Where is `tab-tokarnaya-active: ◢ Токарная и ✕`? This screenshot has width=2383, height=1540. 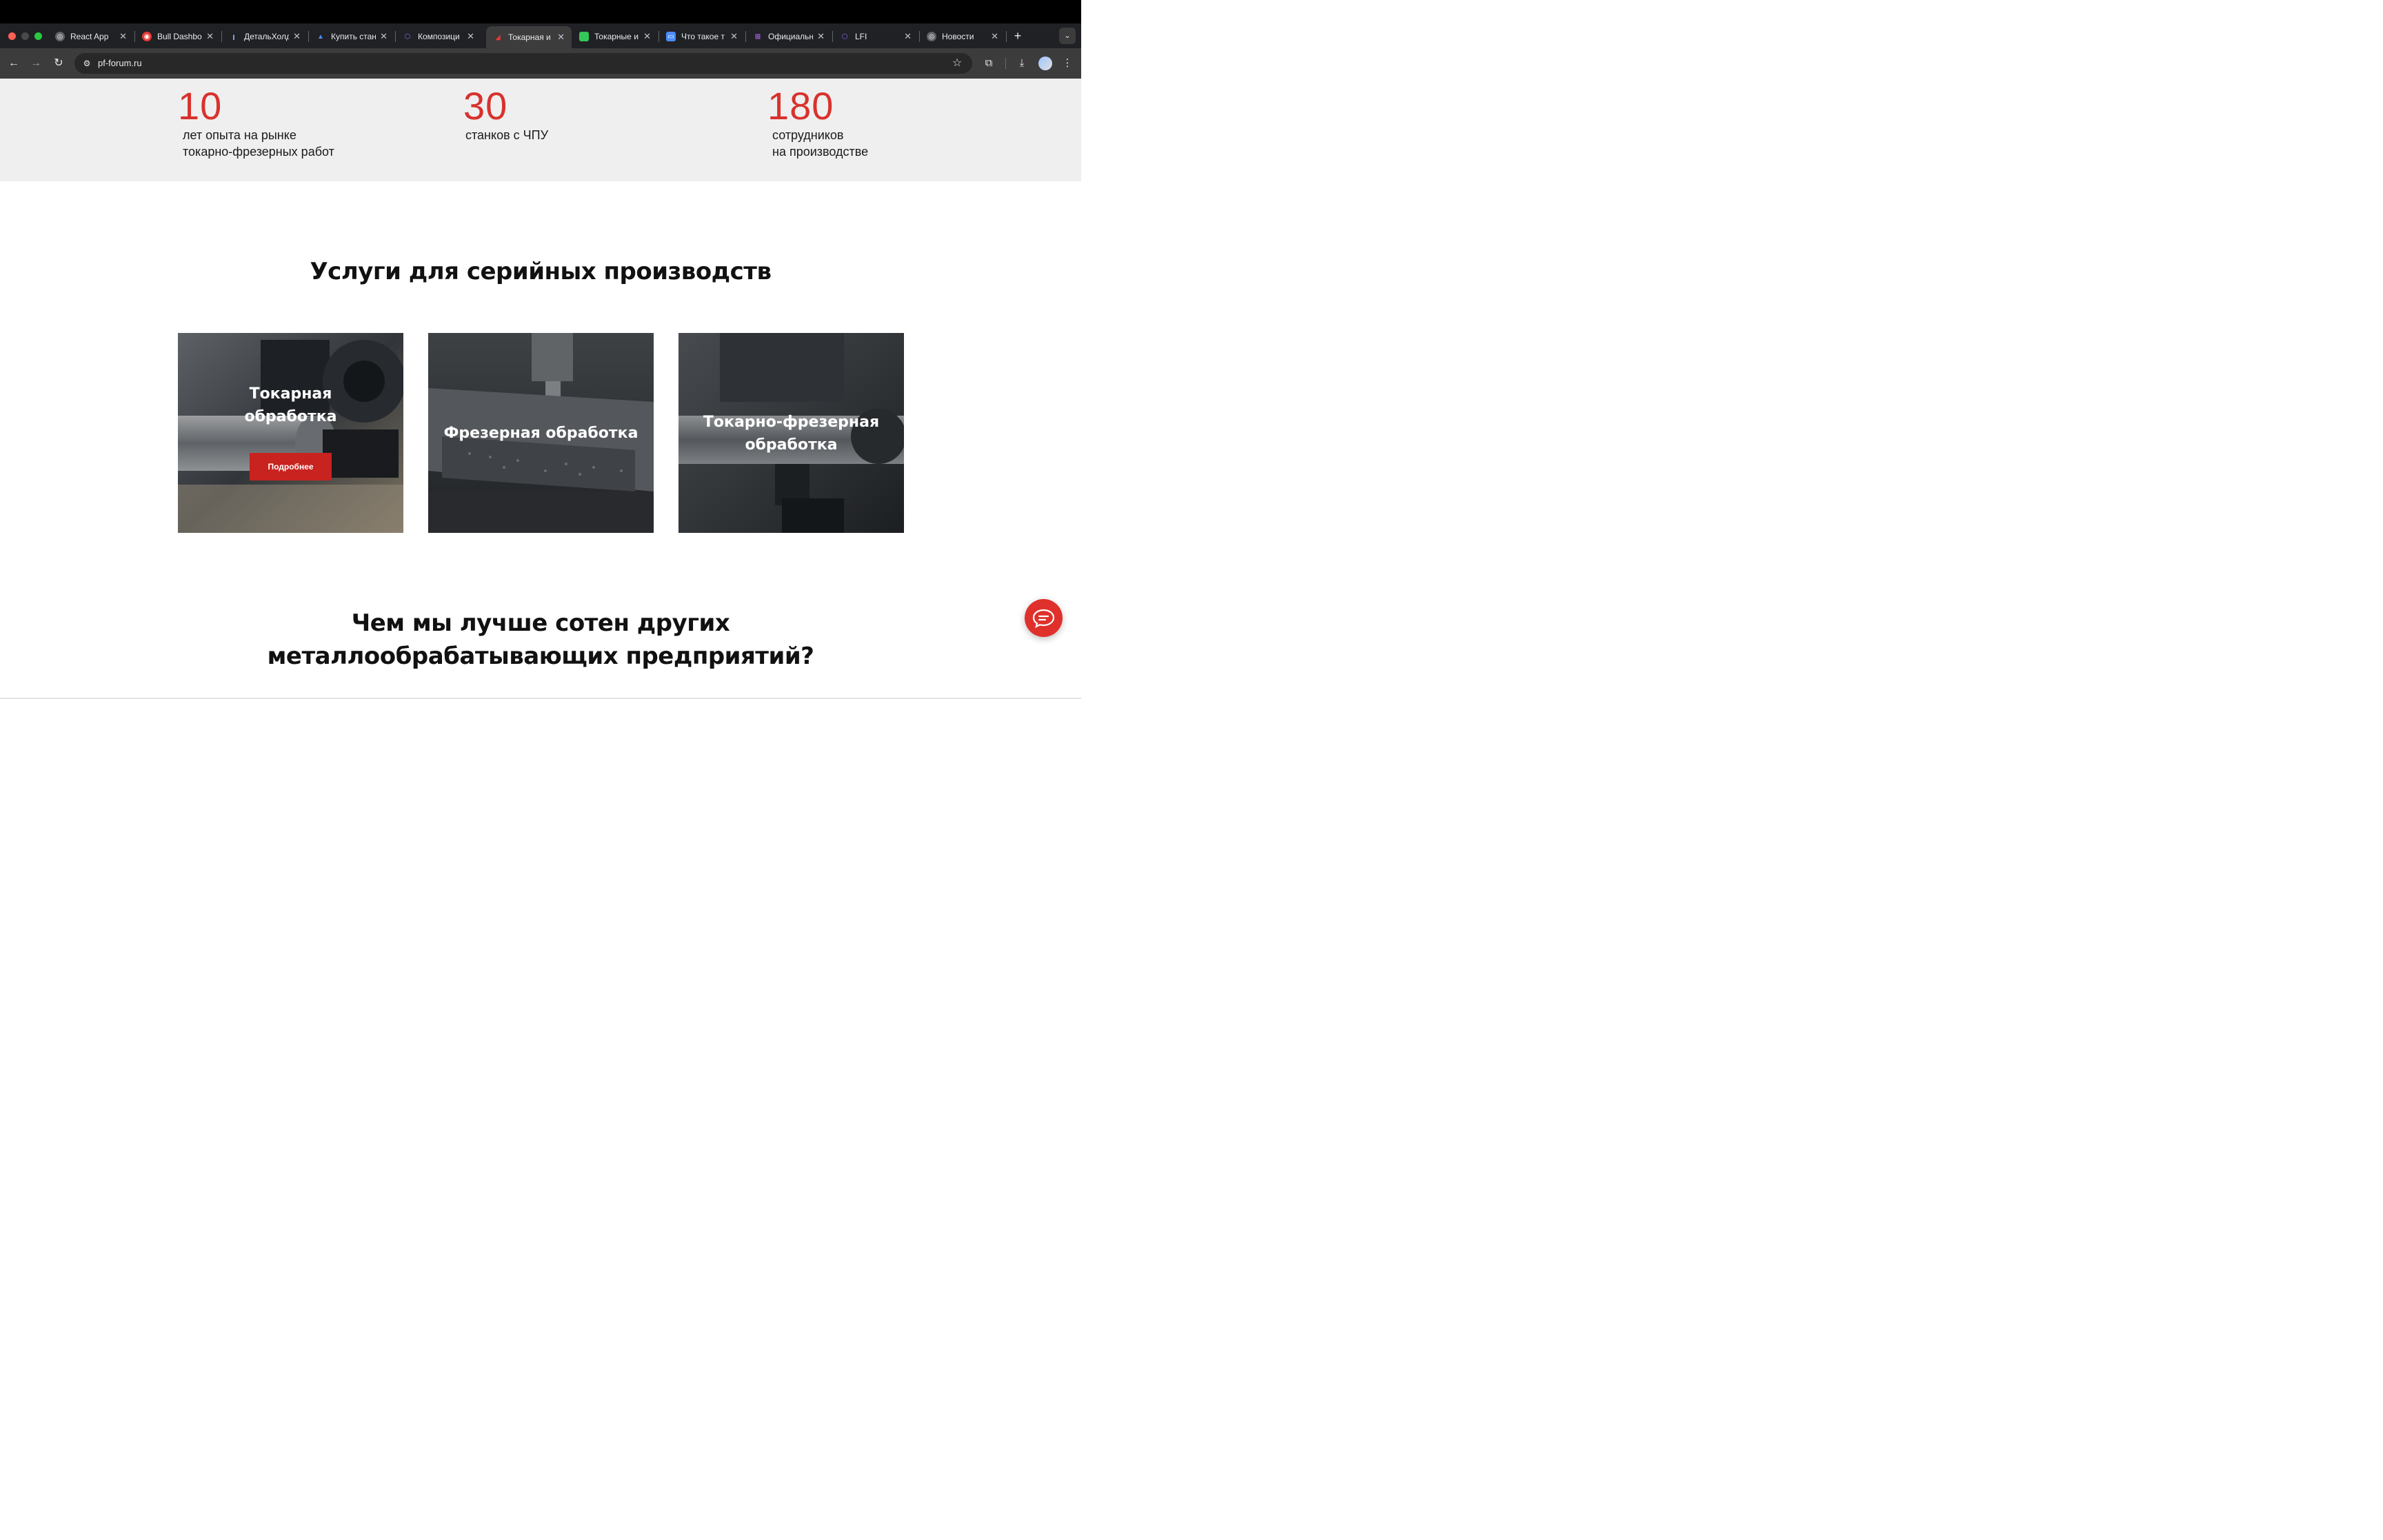
tab-tokarnaya-active: ◢ Токарная и ✕ is located at coordinates (529, 37).